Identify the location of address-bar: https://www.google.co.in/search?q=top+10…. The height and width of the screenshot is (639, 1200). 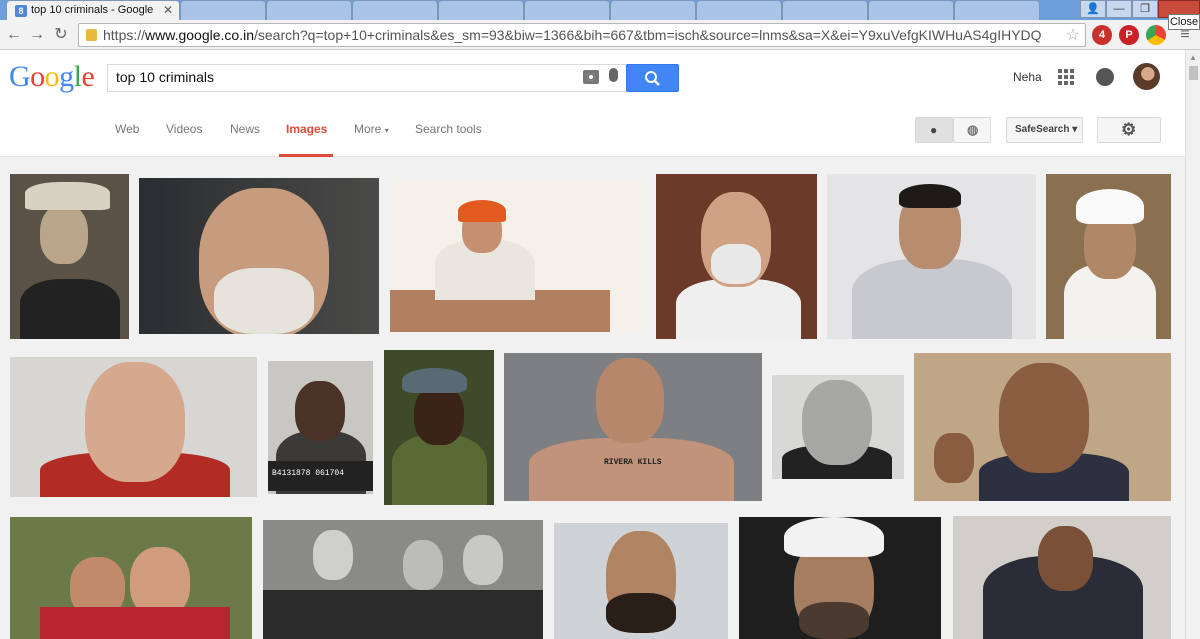
(582, 35).